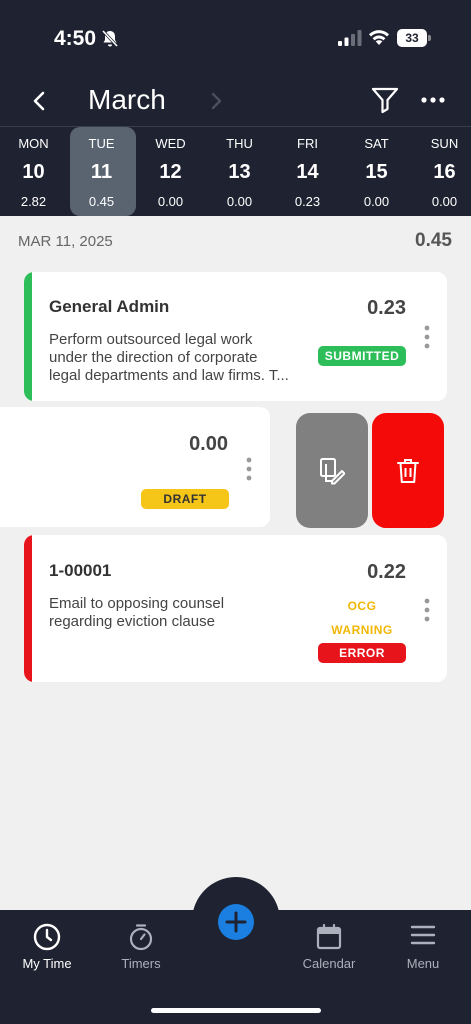  I want to click on day-name: TUE, so click(101, 143).